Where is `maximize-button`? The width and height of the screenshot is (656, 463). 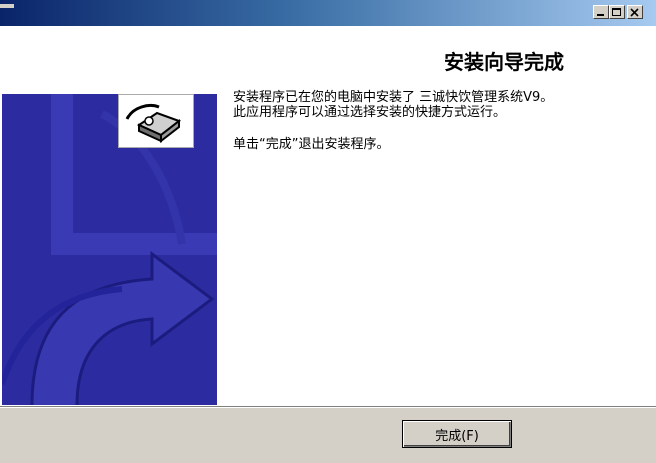 maximize-button is located at coordinates (617, 12).